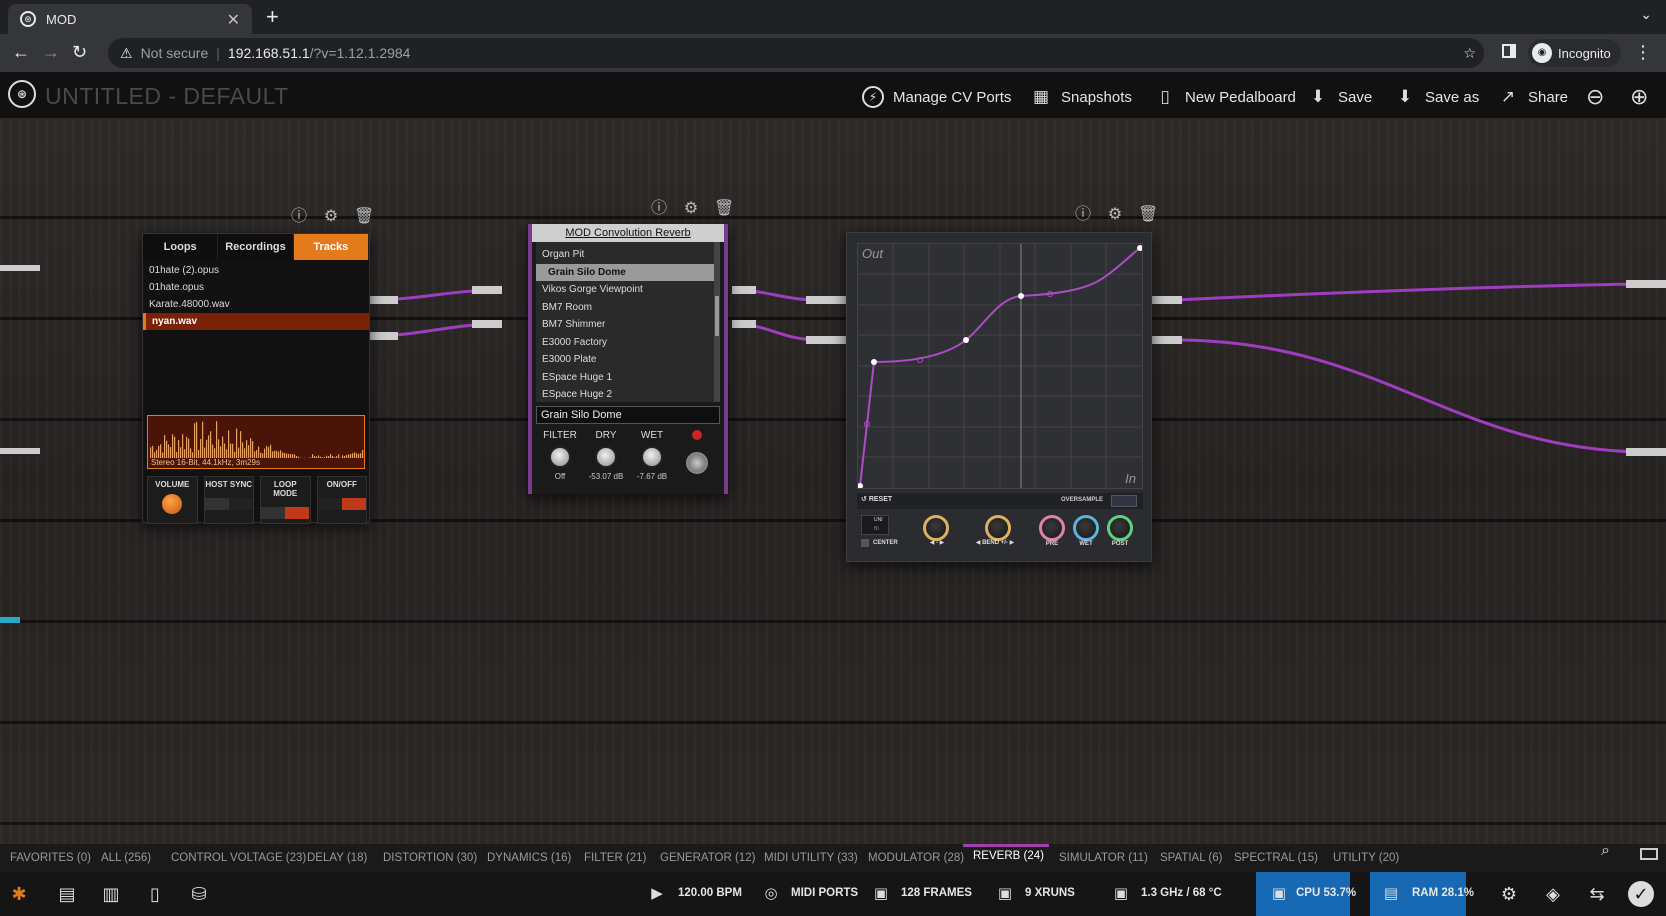 The image size is (1666, 916). Describe the element at coordinates (167, 96) in the screenshot. I see `pedalboard-title: UNTITLED - DEFAULT` at that location.